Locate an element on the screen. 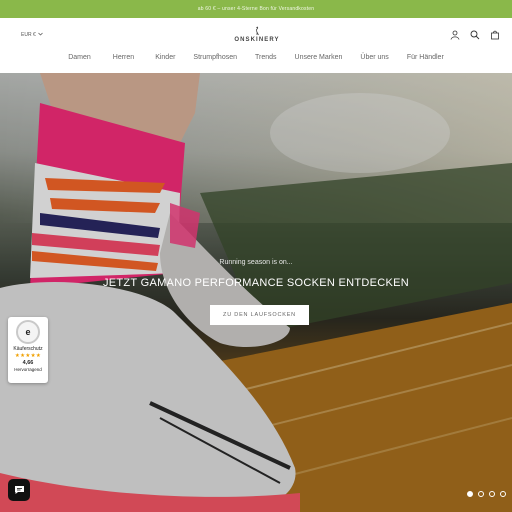 The image size is (512, 512). nav-item-damen: Damen is located at coordinates (79, 60).